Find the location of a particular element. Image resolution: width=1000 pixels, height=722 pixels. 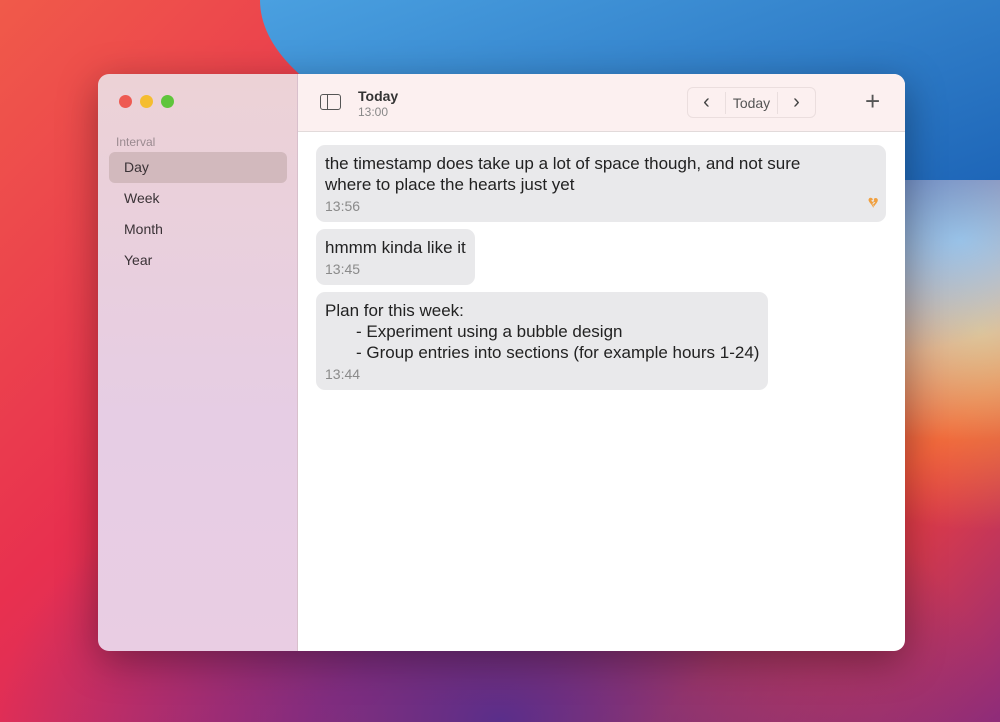

chevron-right-icon: › is located at coordinates (796, 102).